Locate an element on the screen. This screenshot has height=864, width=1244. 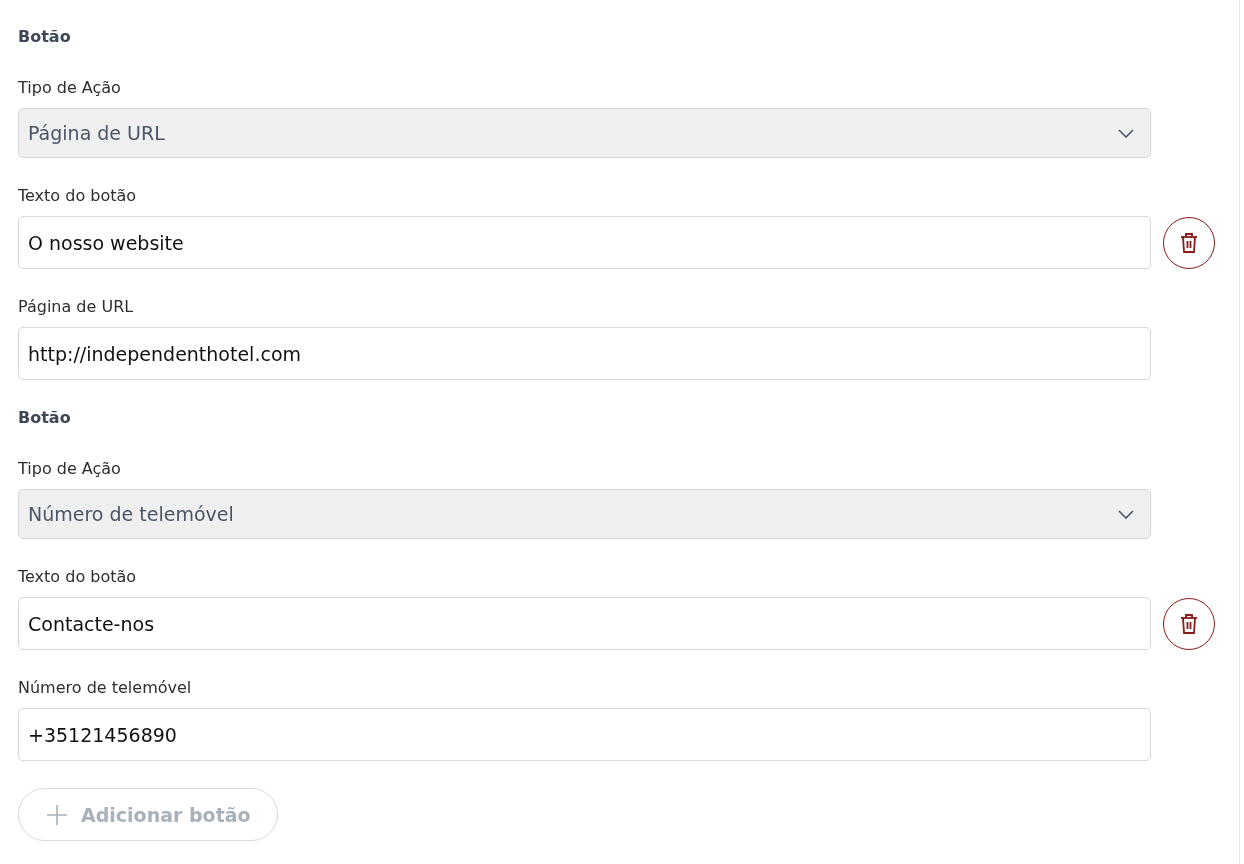
input-field: +35121456890 is located at coordinates (584, 734).